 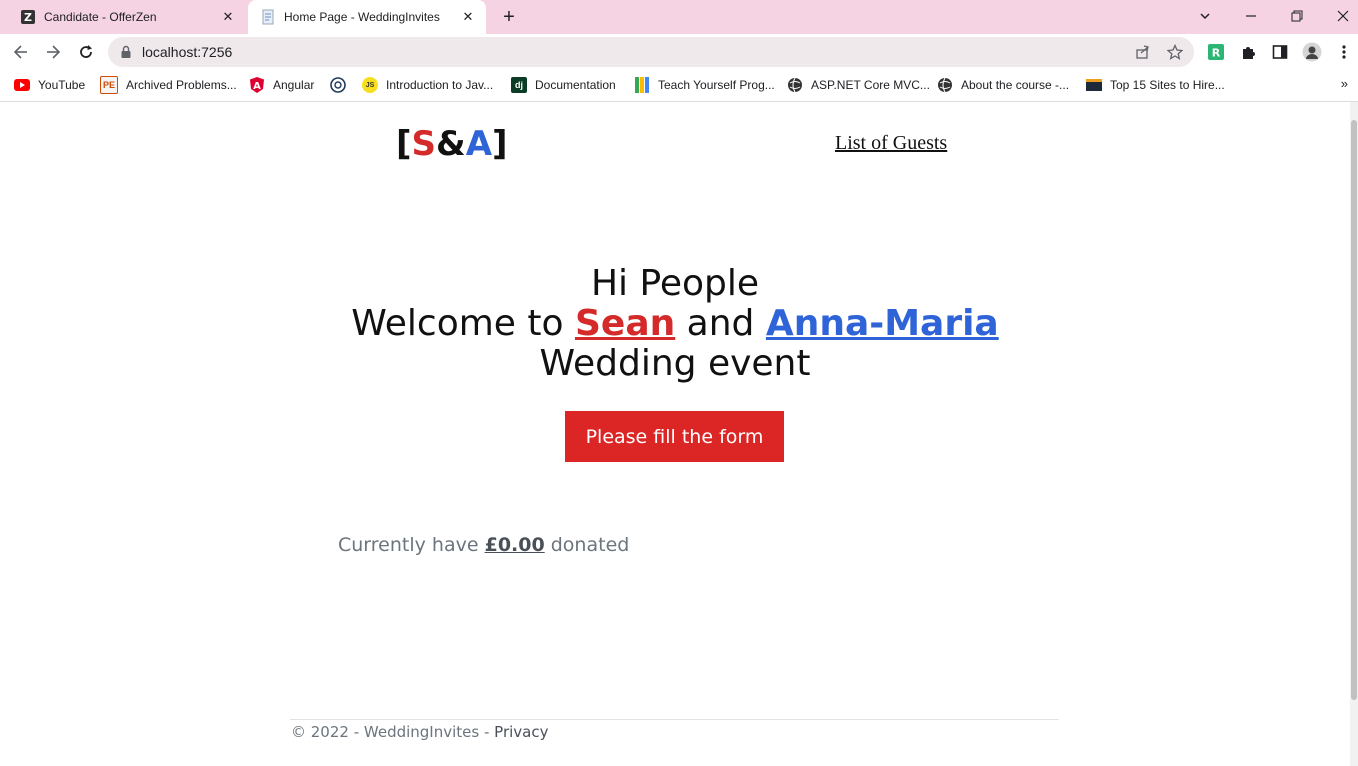 I want to click on lock-icon, so click(x=126, y=54).